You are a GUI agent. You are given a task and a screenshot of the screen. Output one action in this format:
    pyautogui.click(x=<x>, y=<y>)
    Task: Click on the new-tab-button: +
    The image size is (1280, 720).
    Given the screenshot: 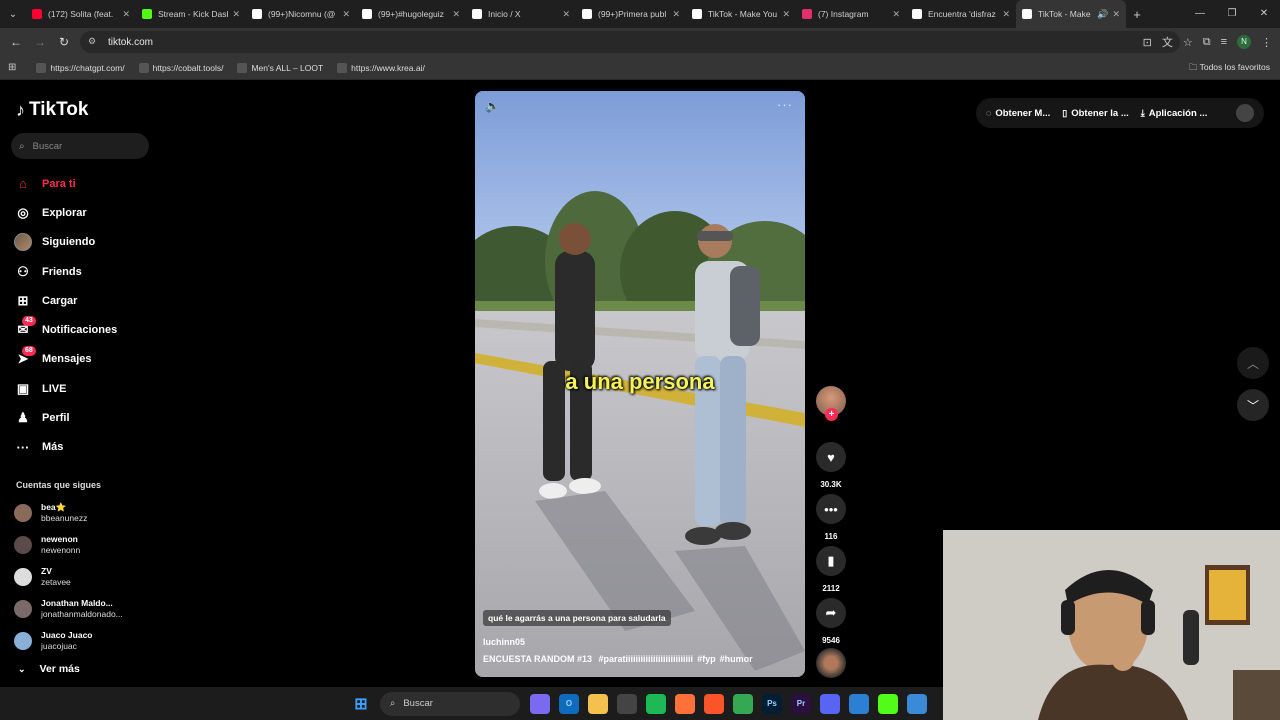 What is the action you would take?
    pyautogui.click(x=1137, y=14)
    